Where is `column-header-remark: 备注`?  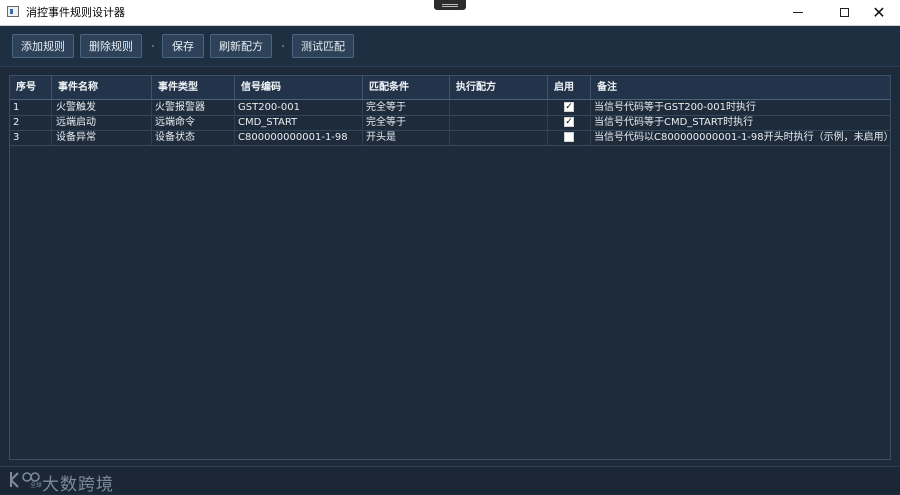
column-header-remark: 备注 is located at coordinates (740, 87).